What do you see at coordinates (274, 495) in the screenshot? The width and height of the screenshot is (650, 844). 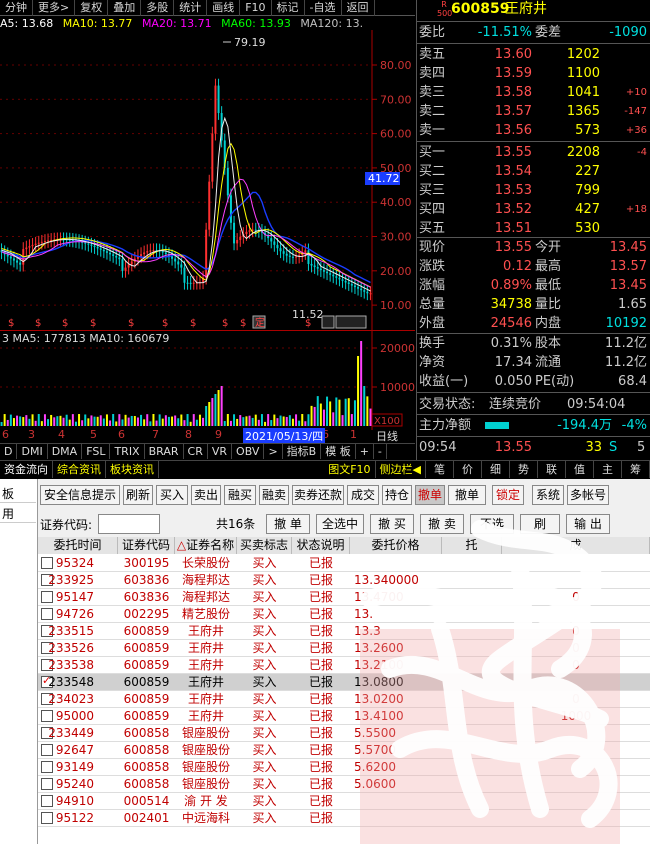 I see `action-button-5: 融卖` at bounding box center [274, 495].